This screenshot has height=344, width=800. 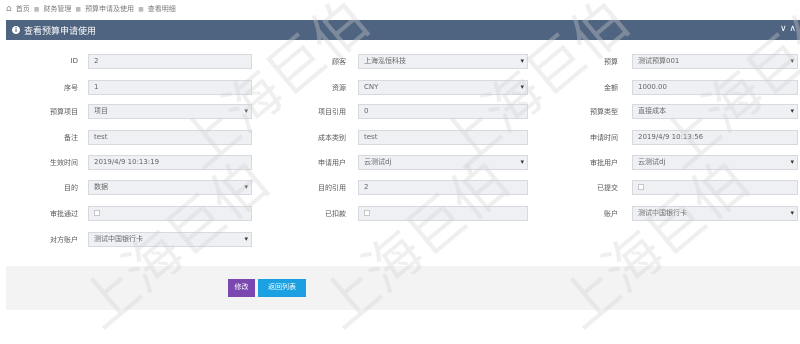 What do you see at coordinates (282, 288) in the screenshot?
I see `back-to-list-button: 返回列表` at bounding box center [282, 288].